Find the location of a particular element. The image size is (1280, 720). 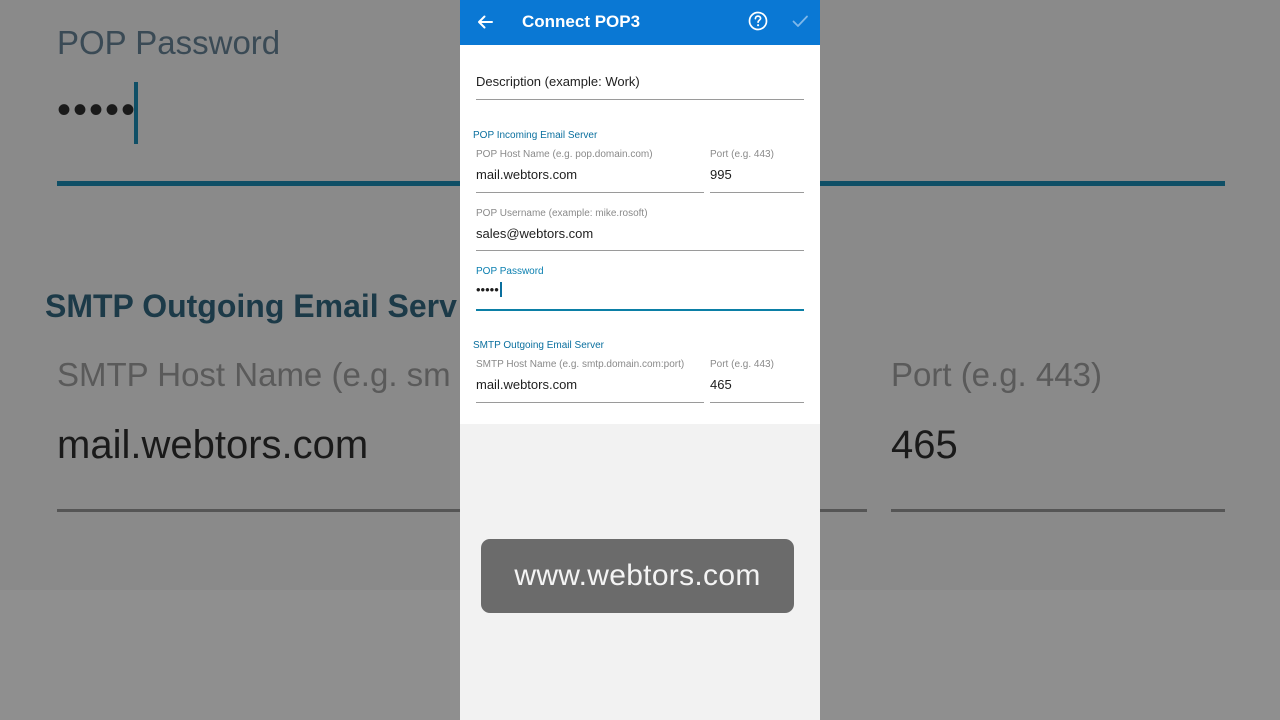

bg-underline is located at coordinates (1058, 510).